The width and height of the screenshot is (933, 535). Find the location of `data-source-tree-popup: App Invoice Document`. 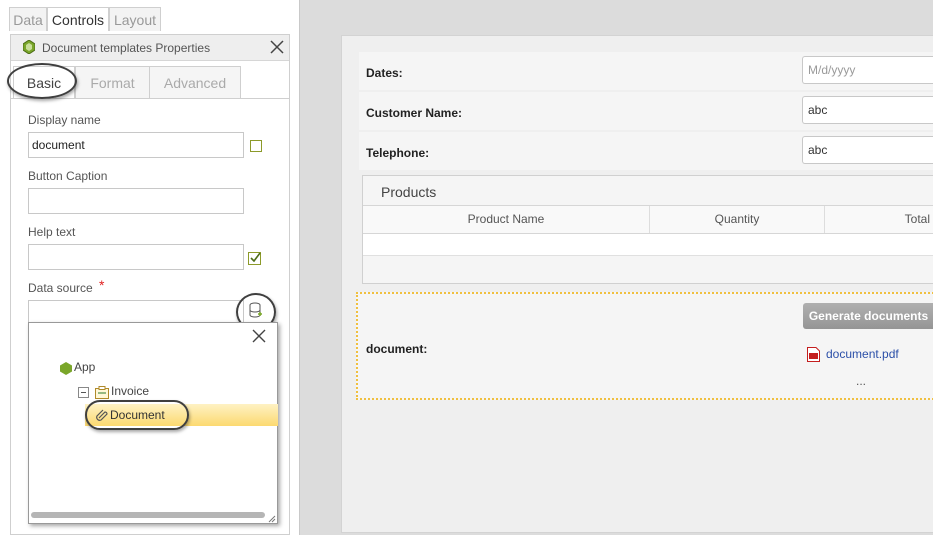

data-source-tree-popup: App Invoice Document is located at coordinates (153, 423).